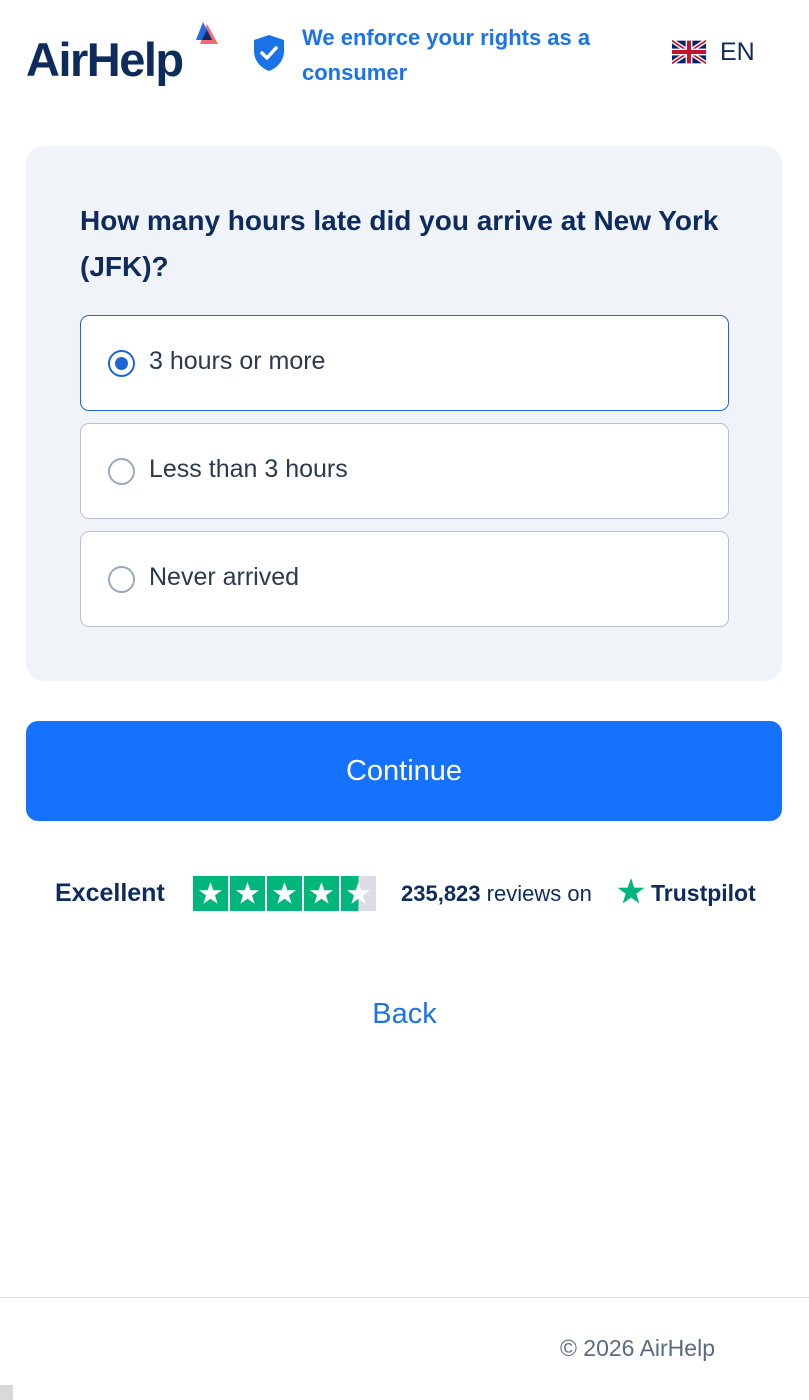  What do you see at coordinates (224, 577) in the screenshot?
I see `option-label: Never arrived` at bounding box center [224, 577].